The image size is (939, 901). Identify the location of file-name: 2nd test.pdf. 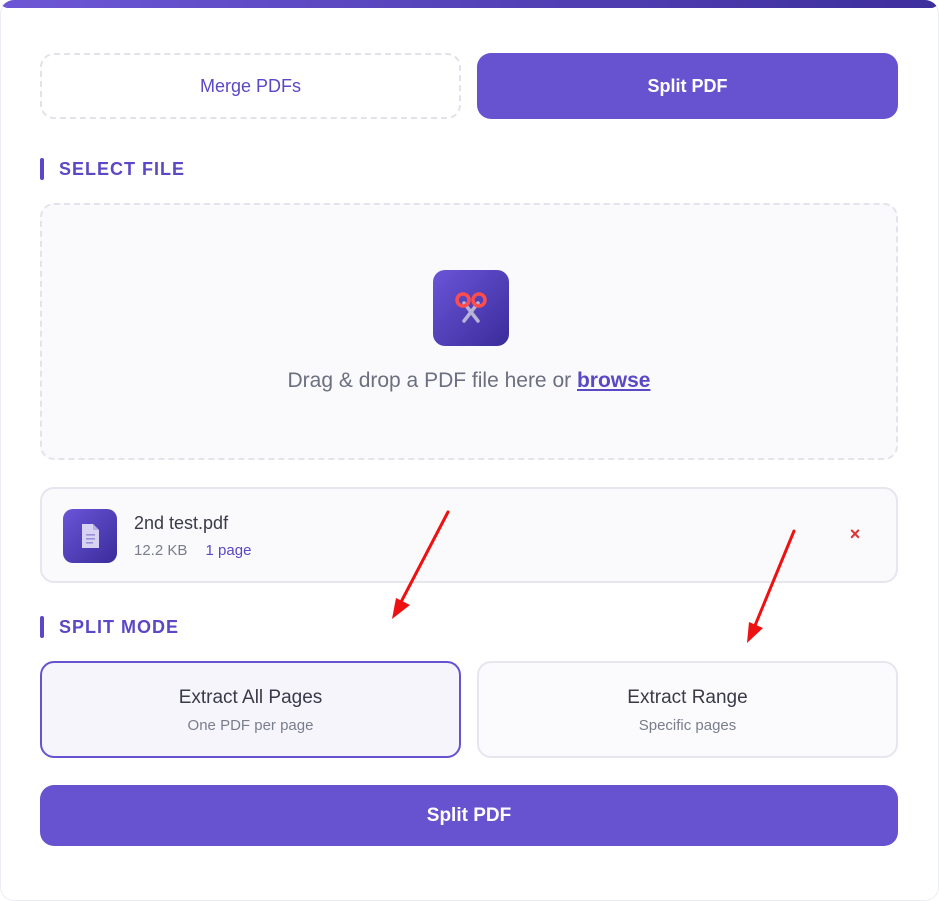
(181, 523).